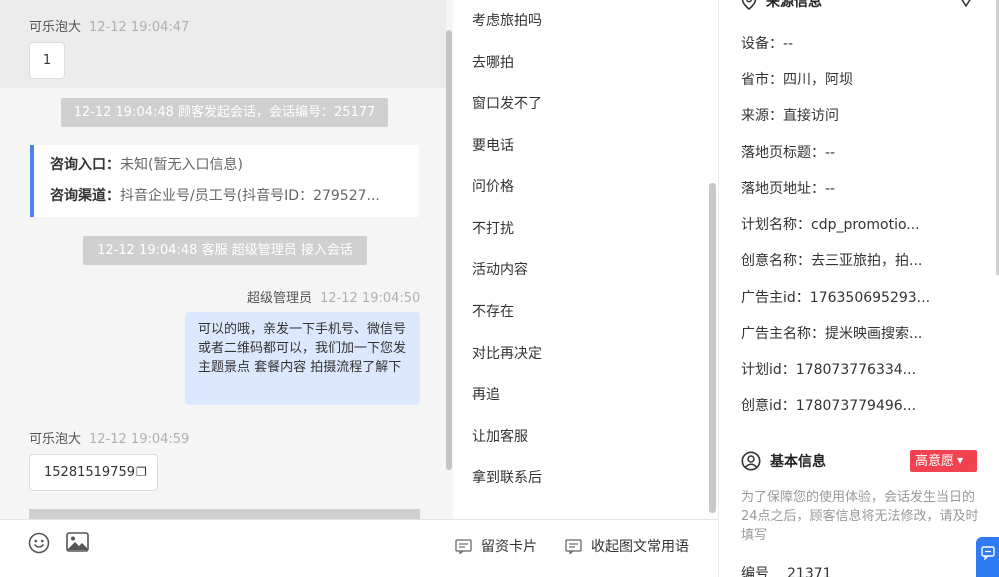  What do you see at coordinates (493, 62) in the screenshot?
I see `quick-phrase-item: 去哪拍` at bounding box center [493, 62].